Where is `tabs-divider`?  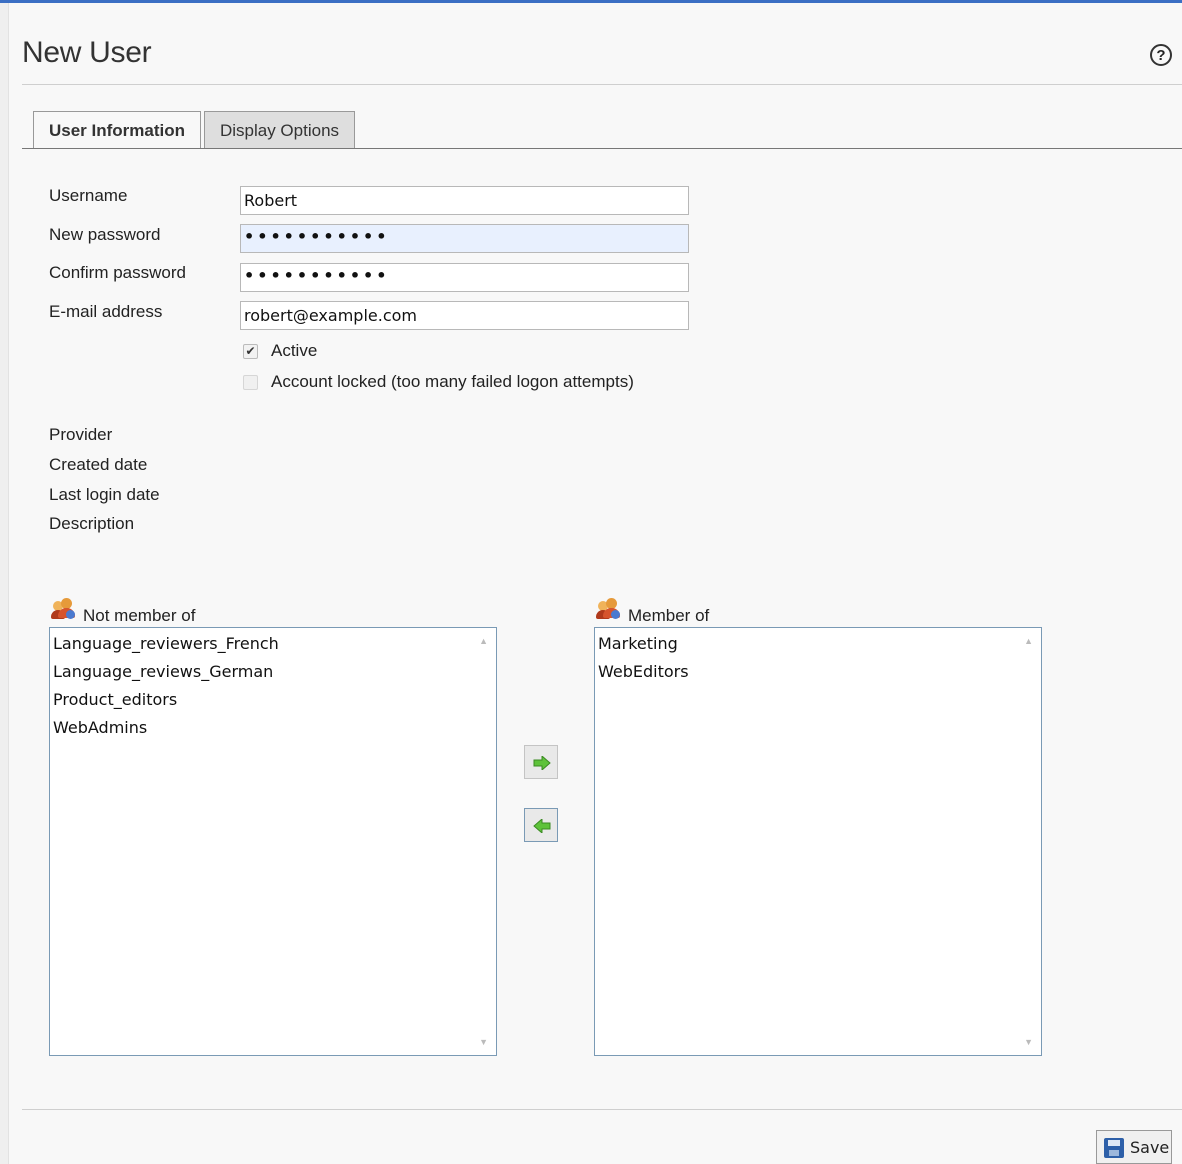 tabs-divider is located at coordinates (602, 148).